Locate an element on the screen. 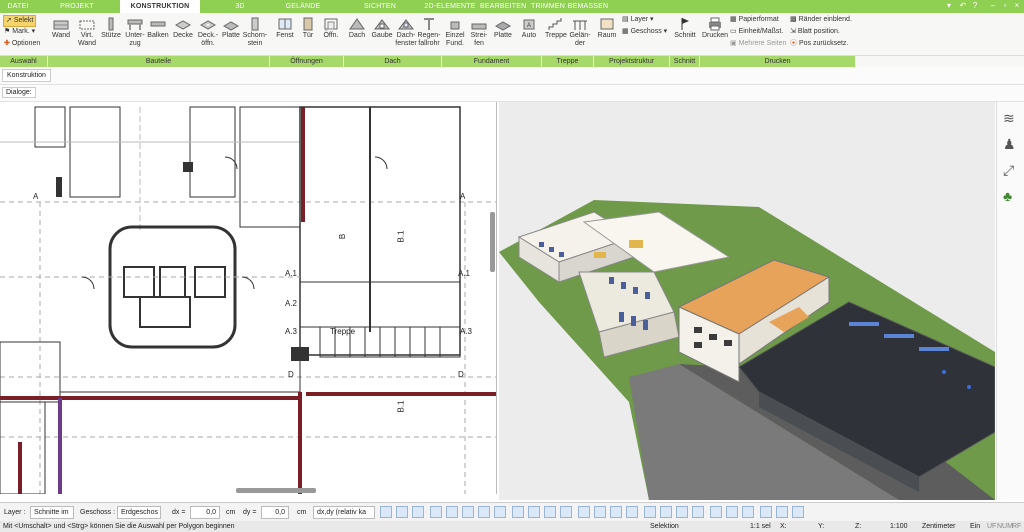  paper-format-button: ▦ Papierformat is located at coordinates (754, 20).